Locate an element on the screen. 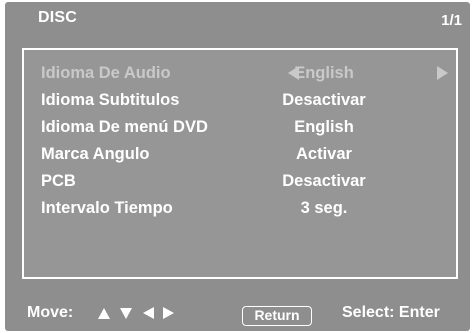  page-indicator: 1/1 is located at coordinates (451, 20).